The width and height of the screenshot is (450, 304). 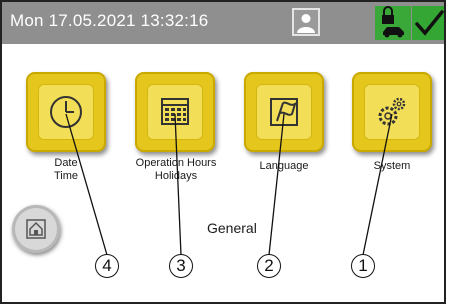 What do you see at coordinates (181, 266) in the screenshot?
I see `callout-3: 3` at bounding box center [181, 266].